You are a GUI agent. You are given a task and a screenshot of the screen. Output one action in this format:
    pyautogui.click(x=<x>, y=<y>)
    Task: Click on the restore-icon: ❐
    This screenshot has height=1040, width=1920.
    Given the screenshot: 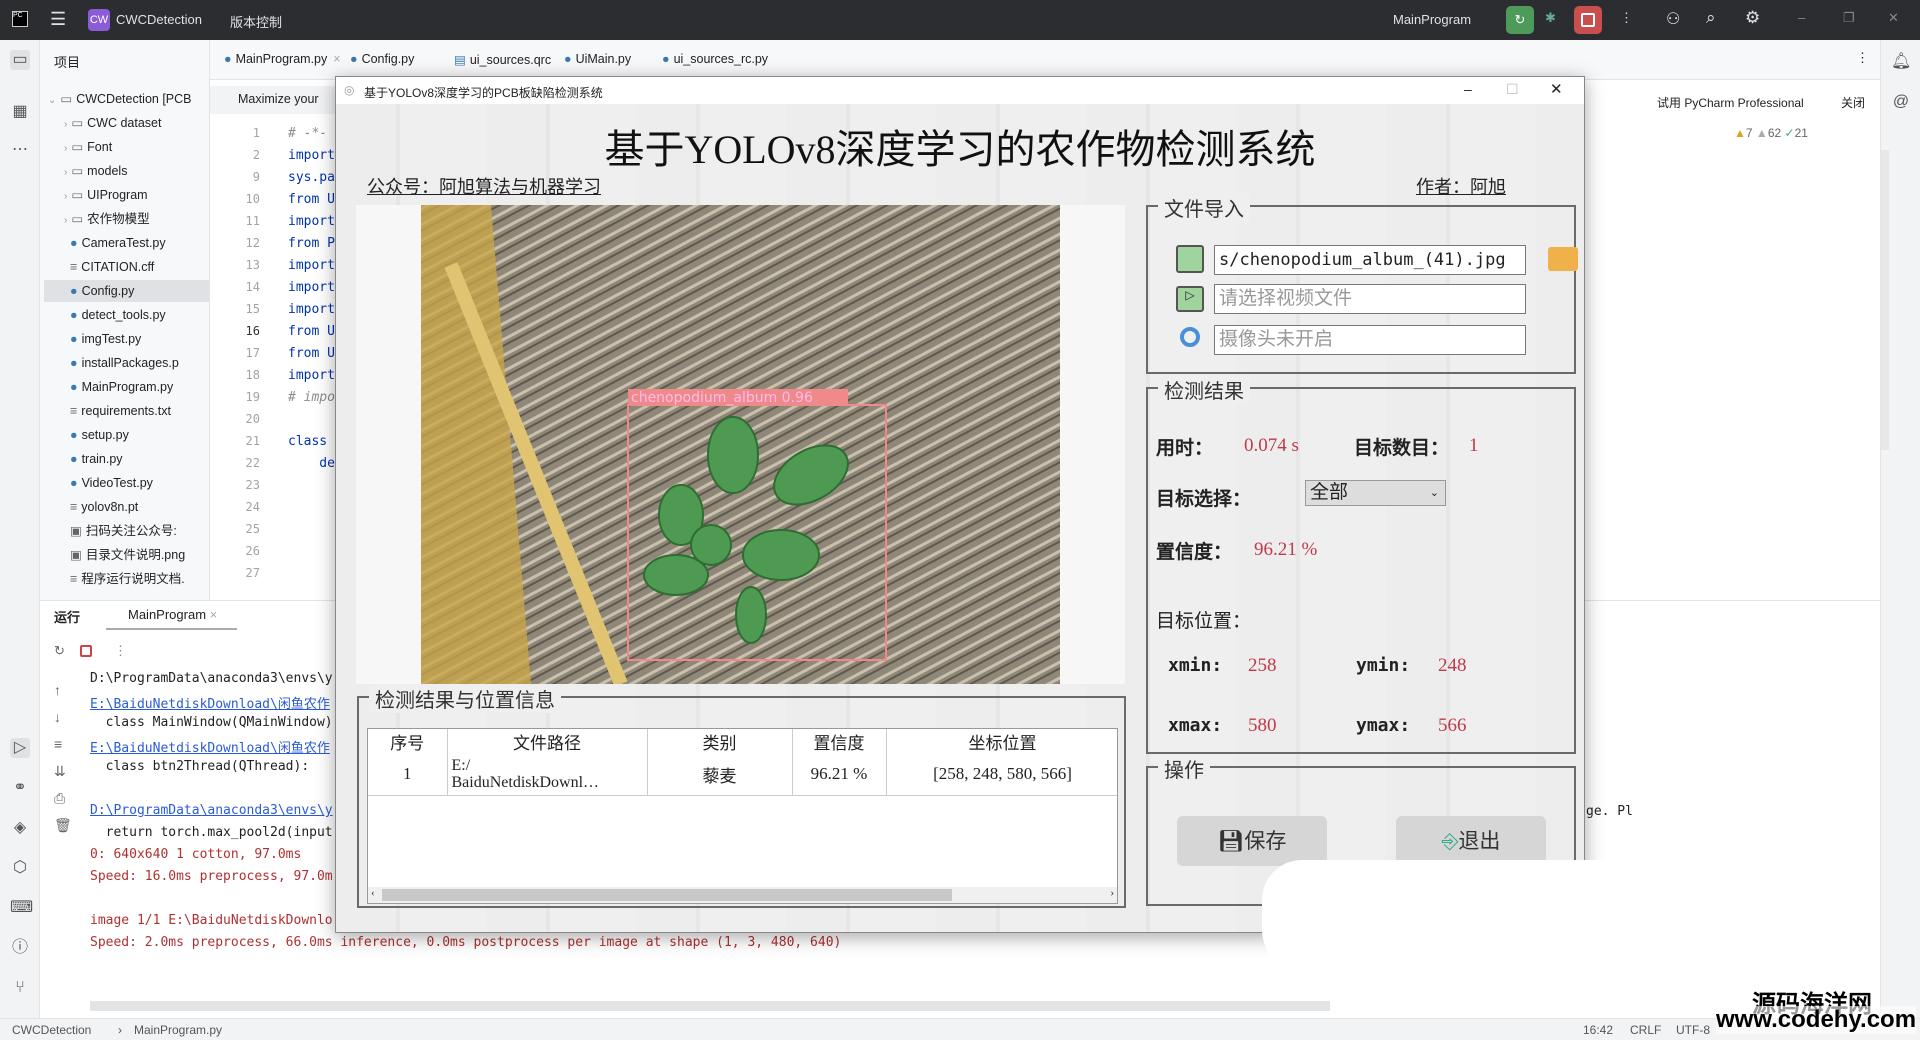 What is the action you would take?
    pyautogui.click(x=1849, y=18)
    